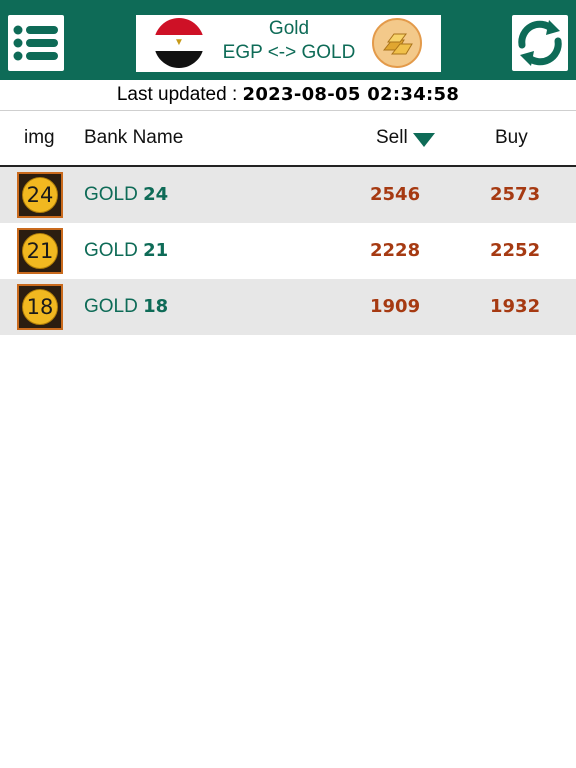 The height and width of the screenshot is (768, 576). I want to click on table-header: img Bank Name Sell Buy, so click(288, 138).